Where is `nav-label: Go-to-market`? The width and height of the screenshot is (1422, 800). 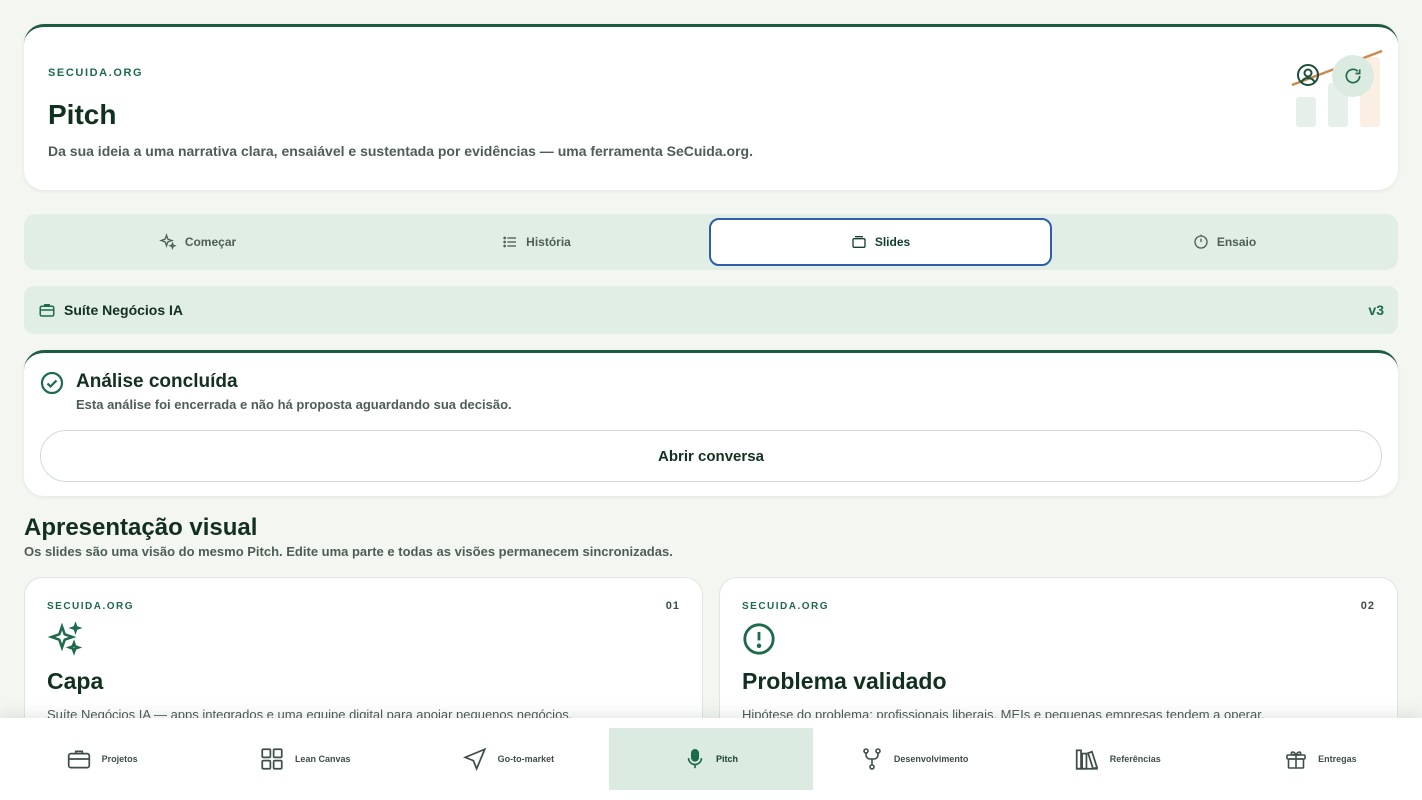 nav-label: Go-to-market is located at coordinates (526, 759).